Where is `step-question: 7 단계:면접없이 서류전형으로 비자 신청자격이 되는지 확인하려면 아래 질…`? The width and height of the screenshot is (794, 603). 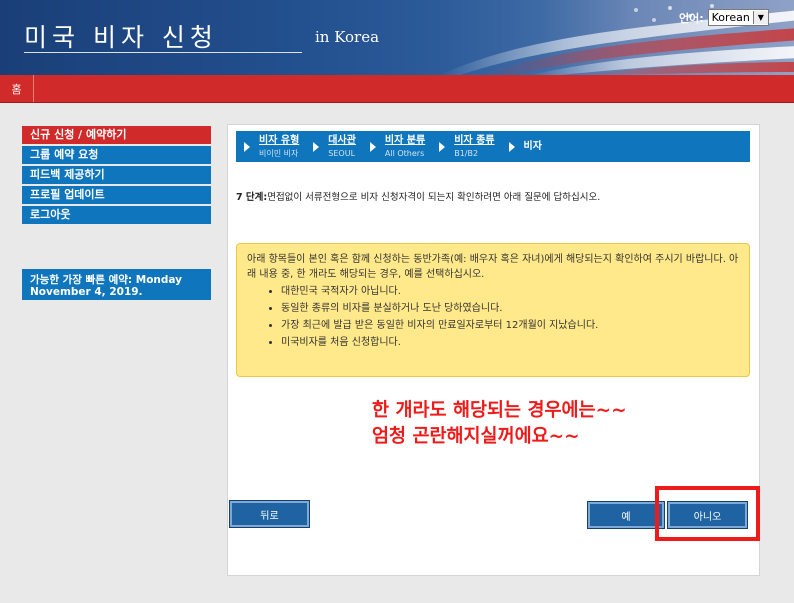
step-question: 7 단계:면접없이 서류전형으로 비자 신청자격이 되는지 확인하려면 아래 질… is located at coordinates (491, 196).